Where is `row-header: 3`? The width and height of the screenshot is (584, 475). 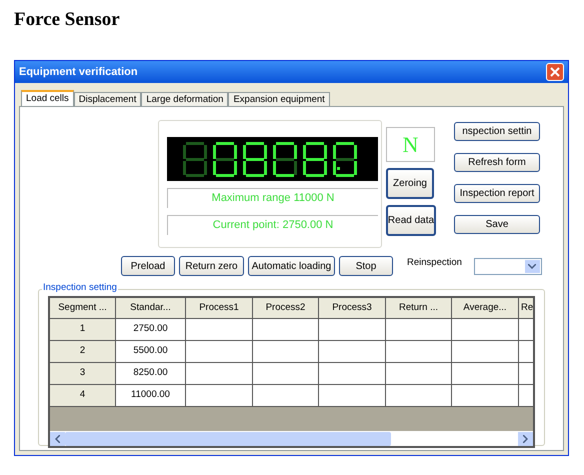 row-header: 3 is located at coordinates (83, 374).